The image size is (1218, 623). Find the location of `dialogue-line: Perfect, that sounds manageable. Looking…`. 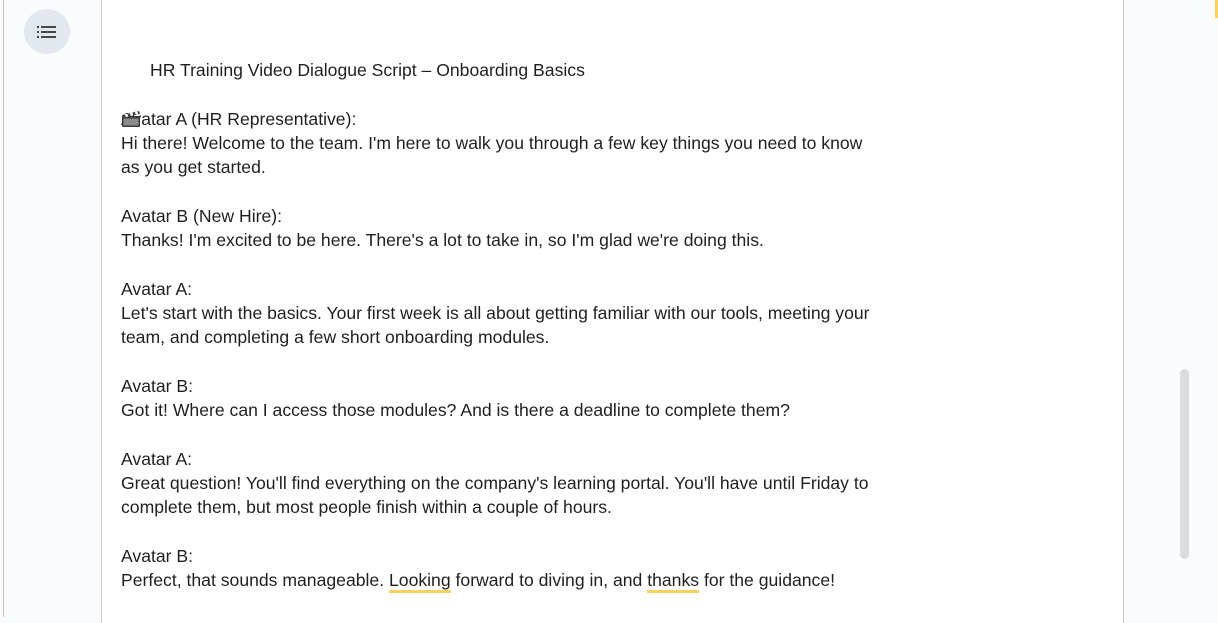

dialogue-line: Perfect, that sounds manageable. Looking… is located at coordinates (521, 581).